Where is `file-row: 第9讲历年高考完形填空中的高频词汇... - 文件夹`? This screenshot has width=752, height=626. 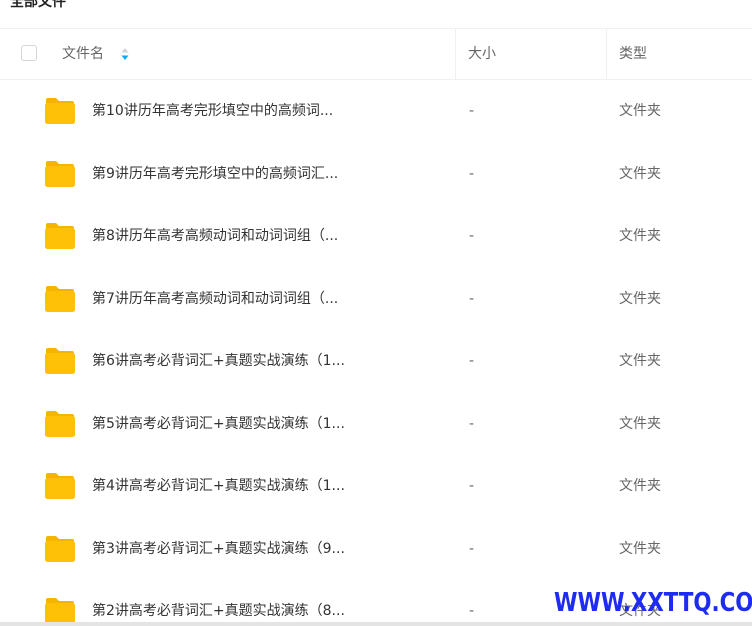
file-row: 第9讲历年高考完形填空中的高频词汇... - 文件夹 is located at coordinates (376, 174).